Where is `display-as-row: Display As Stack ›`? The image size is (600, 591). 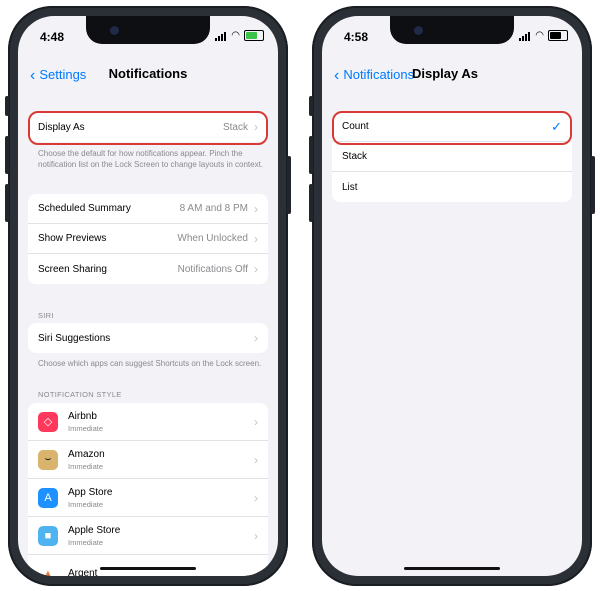
display-as-row: Display As Stack › is located at coordinates (148, 127).